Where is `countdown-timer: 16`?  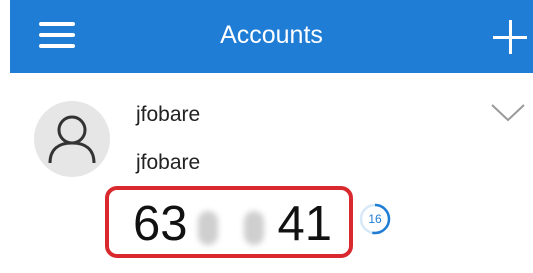
countdown-timer: 16 is located at coordinates (375, 219).